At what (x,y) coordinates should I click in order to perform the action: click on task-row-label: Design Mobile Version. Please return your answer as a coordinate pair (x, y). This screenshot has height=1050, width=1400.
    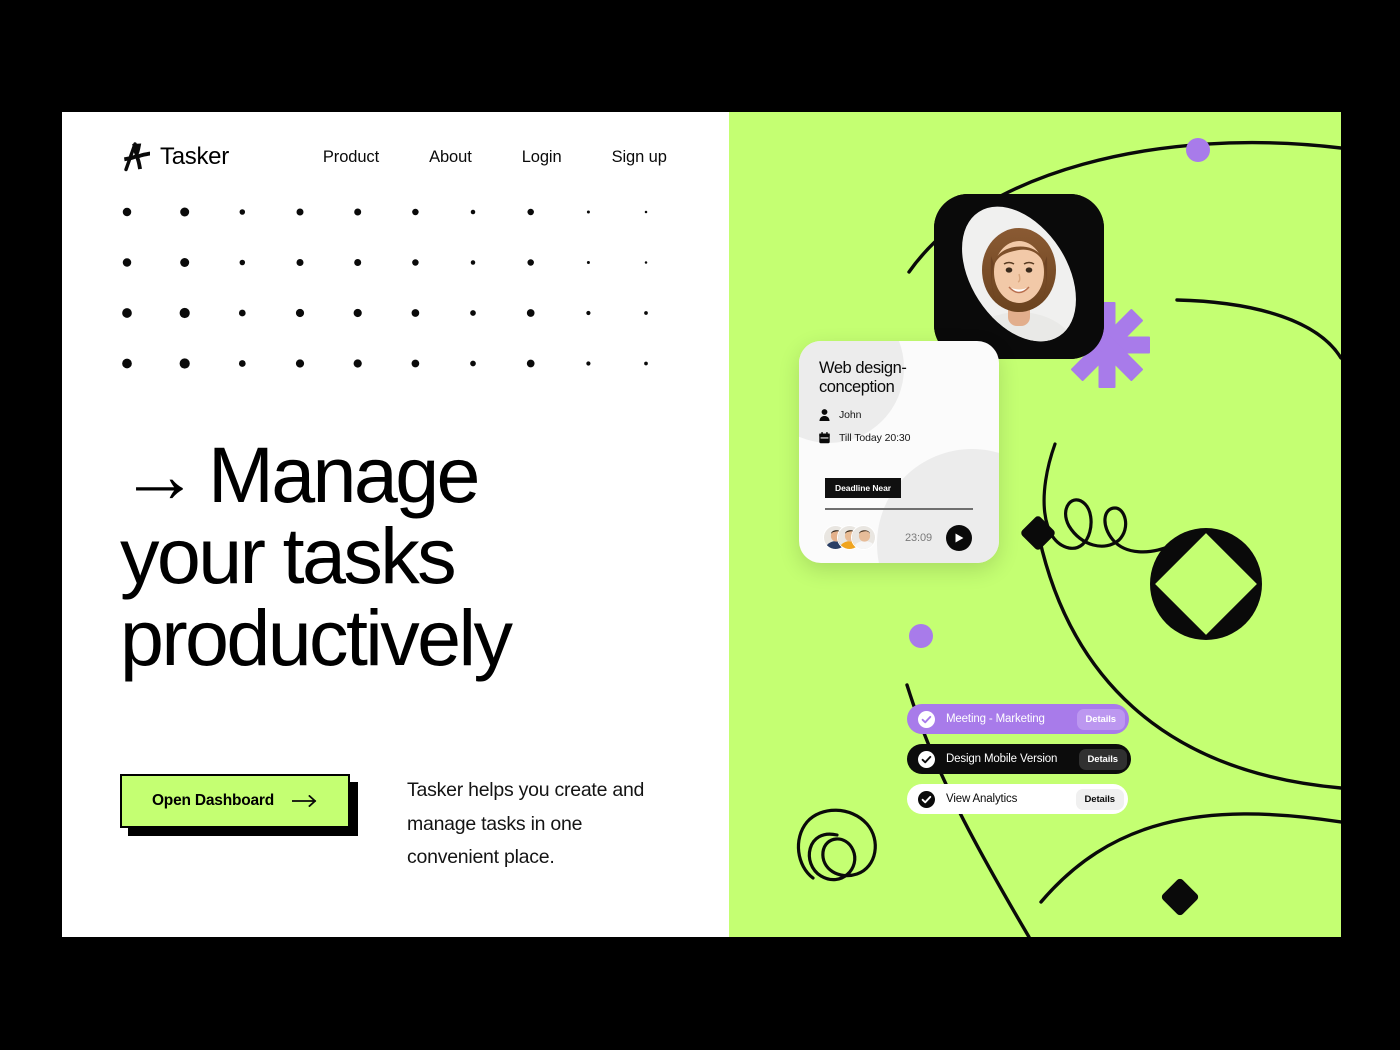
    Looking at the image, I should click on (1002, 759).